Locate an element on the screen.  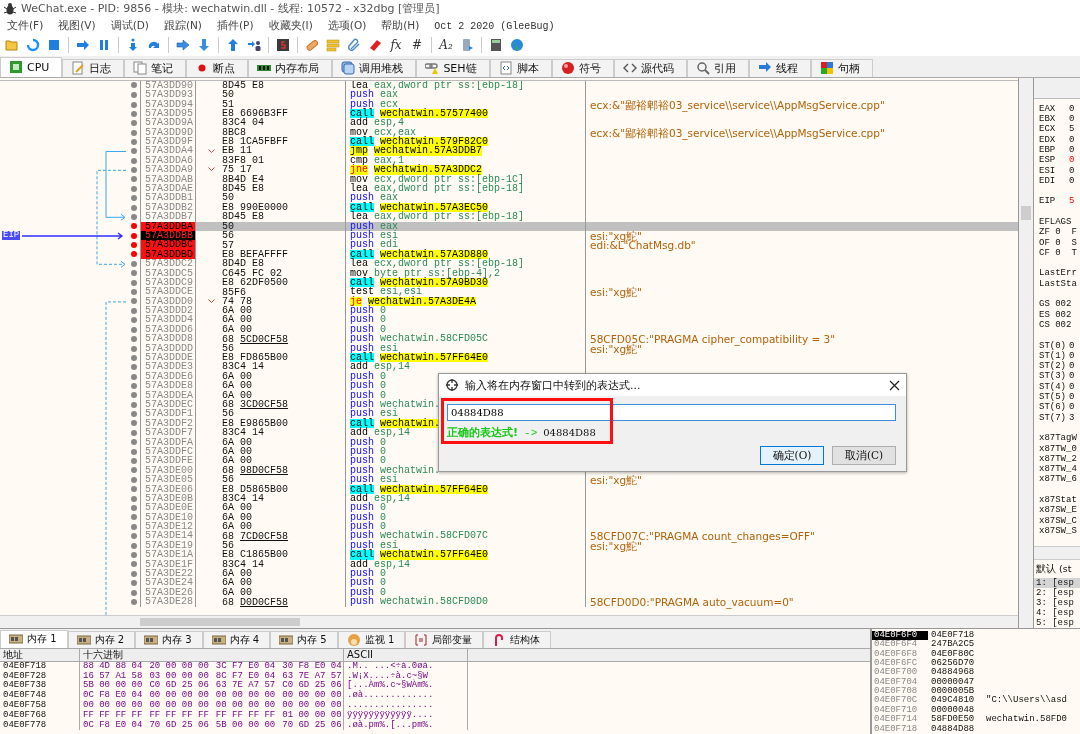
tab: 笔记 is located at coordinates (155, 67).